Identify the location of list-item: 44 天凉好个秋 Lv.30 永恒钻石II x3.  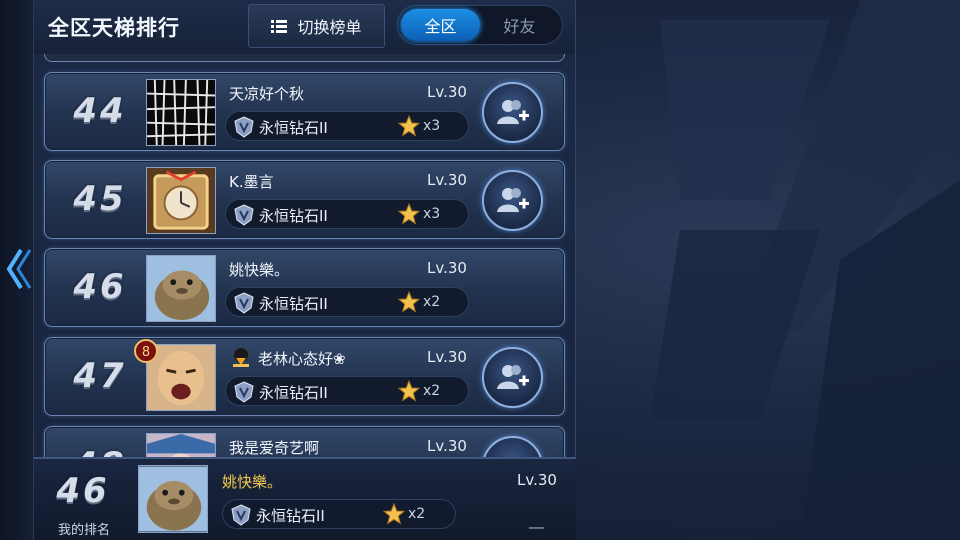
(304, 111).